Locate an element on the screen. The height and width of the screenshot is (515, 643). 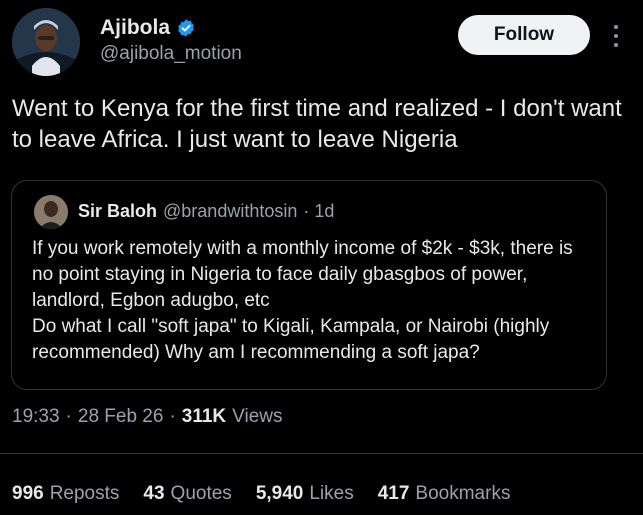
bookmarks-stat: 417 Bookmarks is located at coordinates (444, 494).